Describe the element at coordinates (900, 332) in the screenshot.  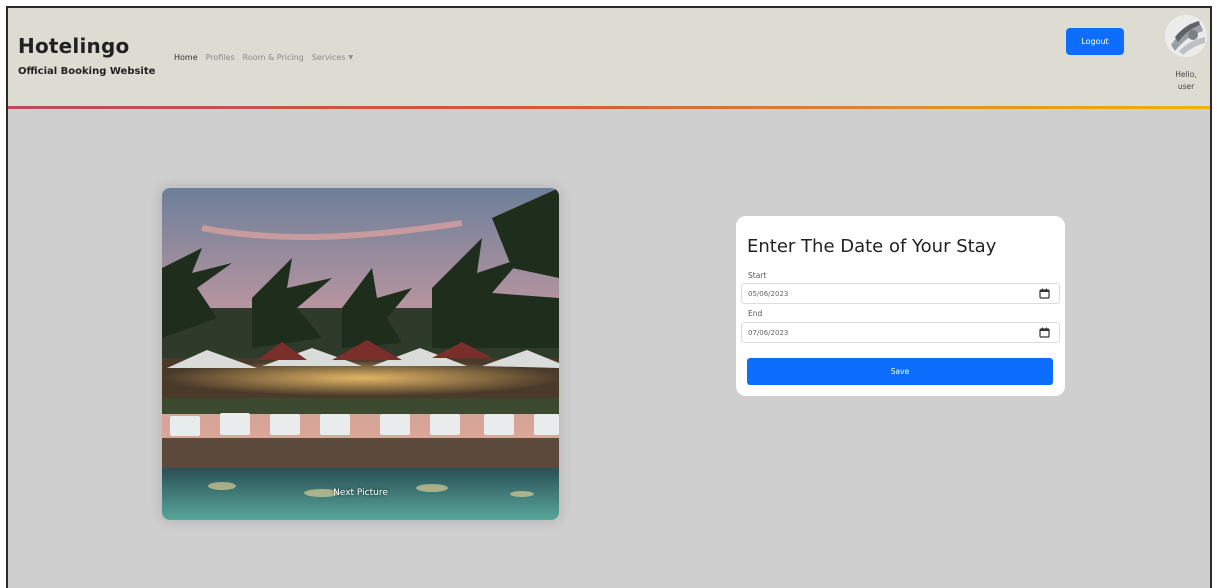
I see `end-date-input: 07/06/2023` at that location.